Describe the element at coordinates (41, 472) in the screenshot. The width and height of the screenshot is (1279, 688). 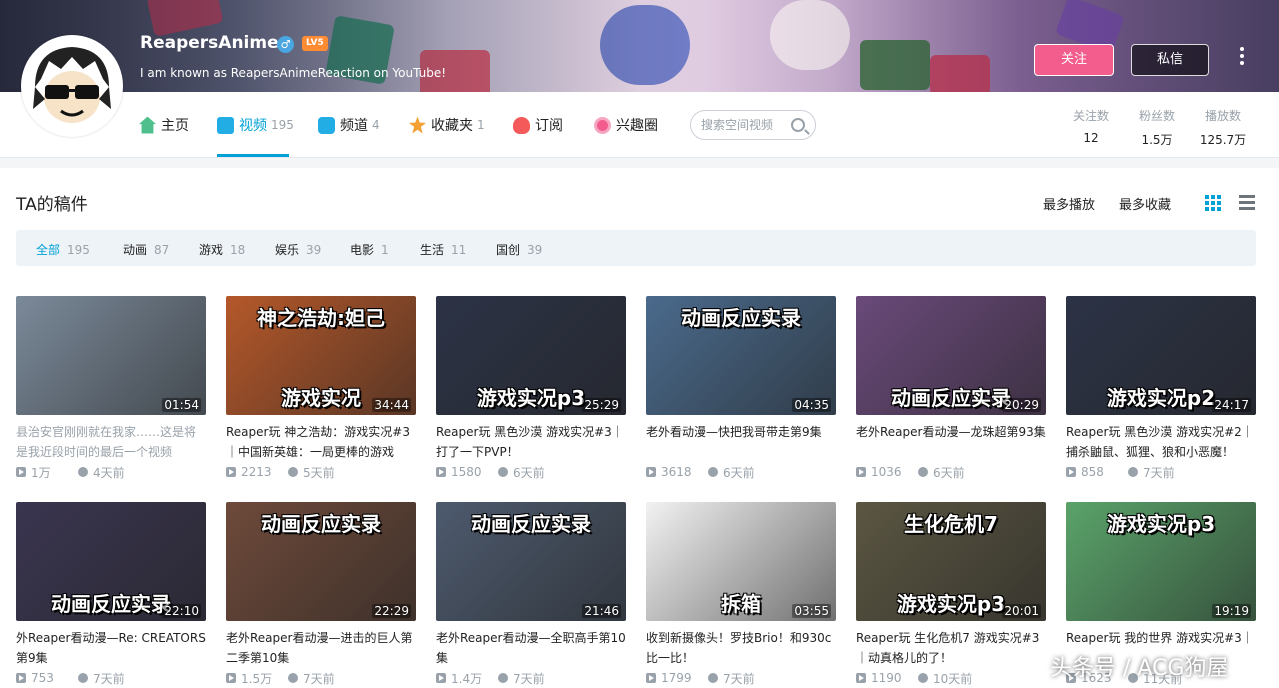
I see `play-count: 1万` at that location.